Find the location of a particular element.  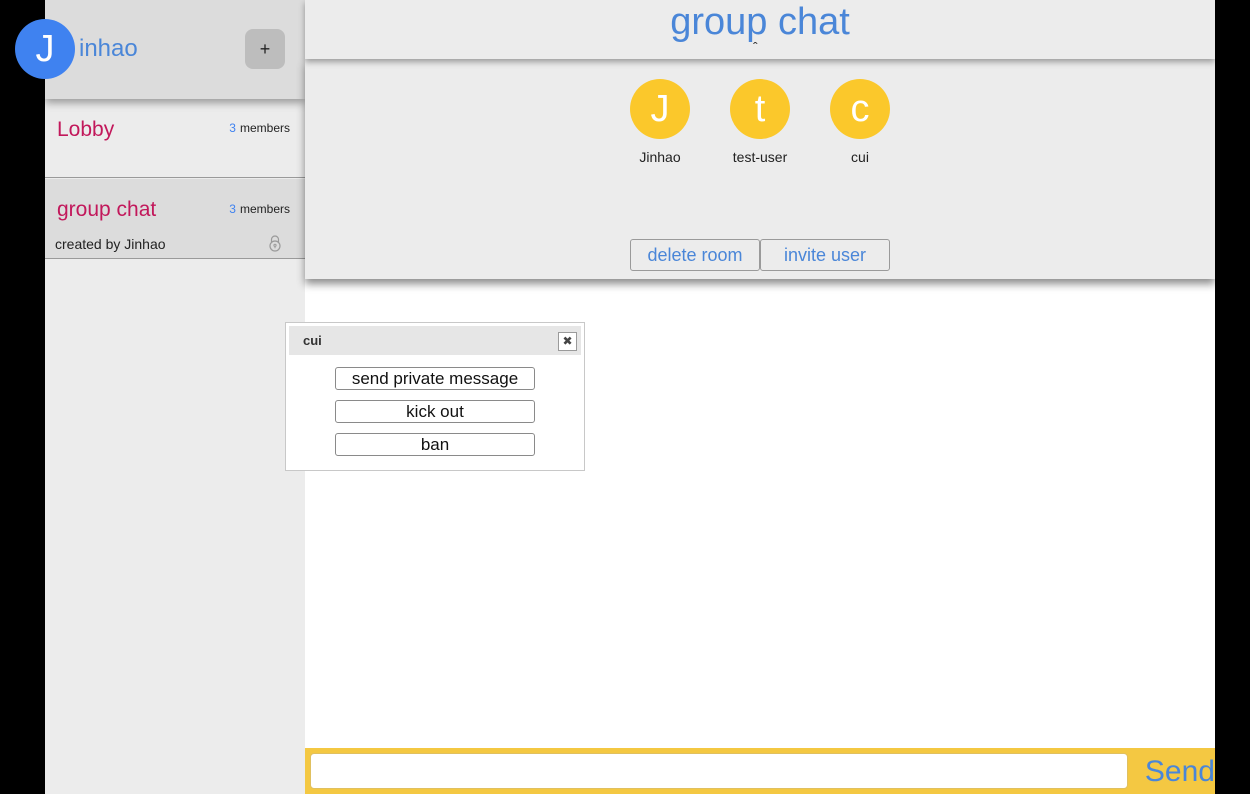

member-name: cui is located at coordinates (860, 157).